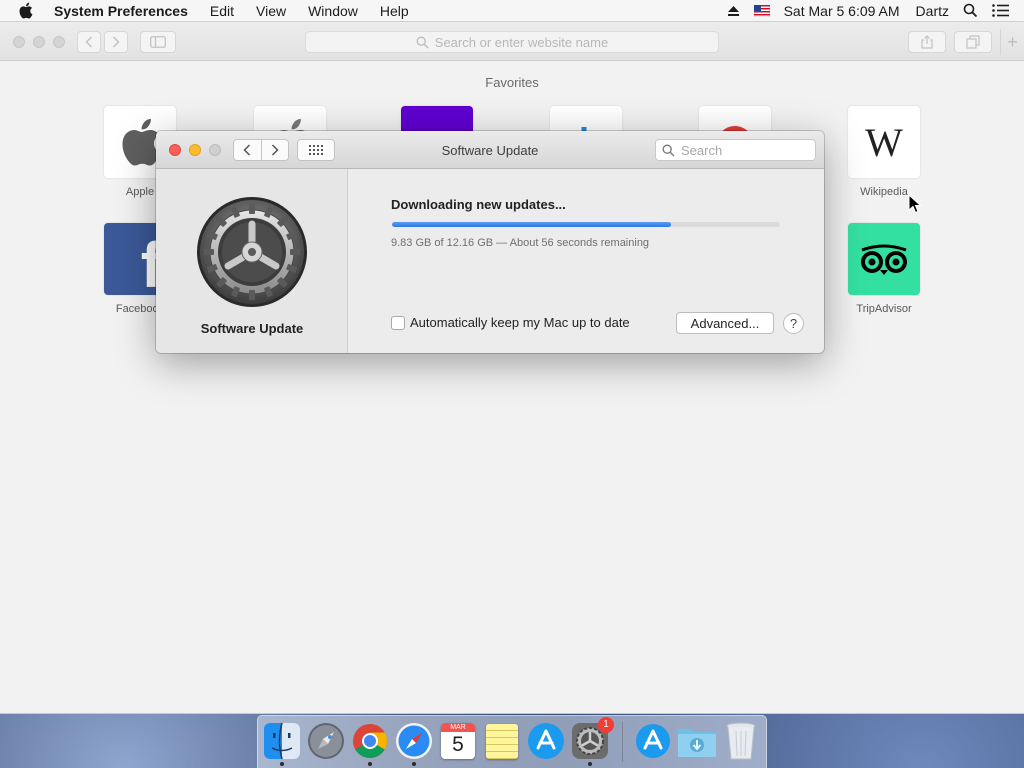  I want to click on menu-clock: Sat Mar 5 6:09 AM, so click(842, 11).